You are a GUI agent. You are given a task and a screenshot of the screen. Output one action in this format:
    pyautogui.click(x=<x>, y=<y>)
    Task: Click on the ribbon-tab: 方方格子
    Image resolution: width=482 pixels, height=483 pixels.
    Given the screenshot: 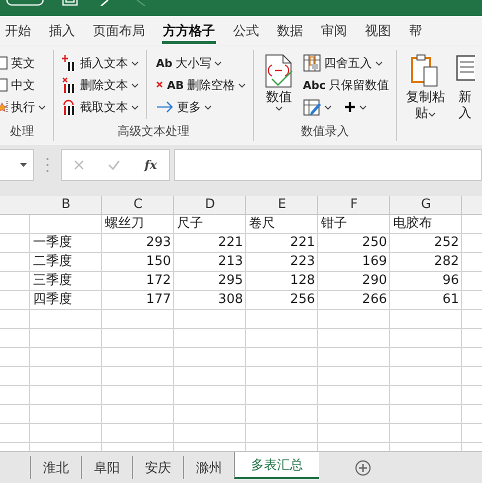 What is the action you would take?
    pyautogui.click(x=189, y=31)
    